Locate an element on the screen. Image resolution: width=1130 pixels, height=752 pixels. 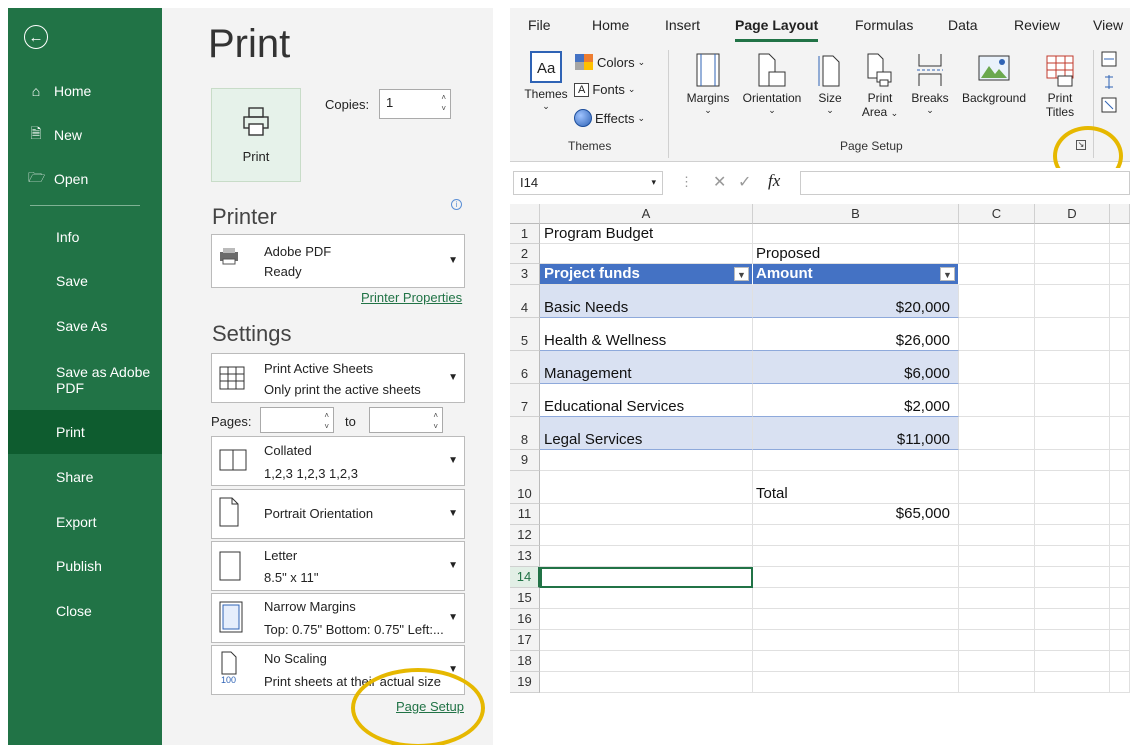
row-header: 18 is located at coordinates (525, 661).